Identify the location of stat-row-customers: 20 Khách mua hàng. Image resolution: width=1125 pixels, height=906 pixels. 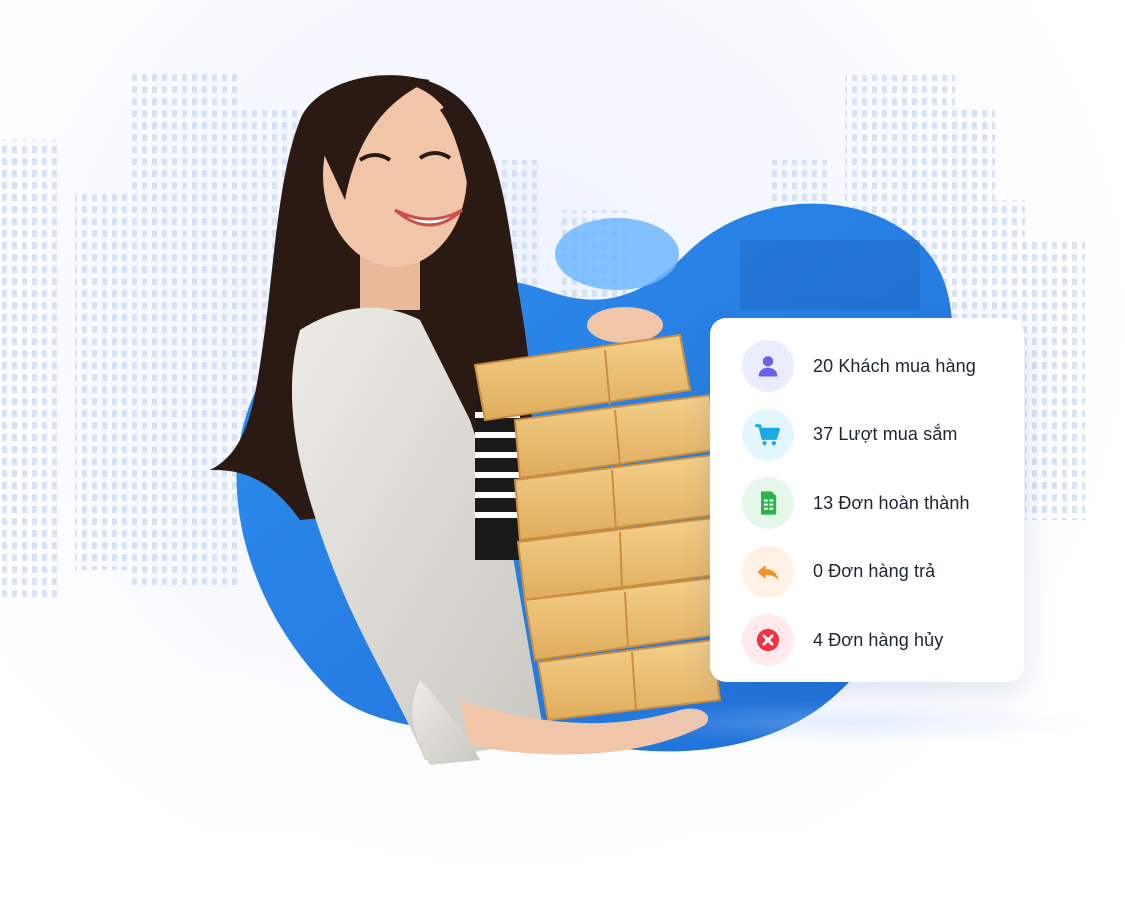
(883, 366).